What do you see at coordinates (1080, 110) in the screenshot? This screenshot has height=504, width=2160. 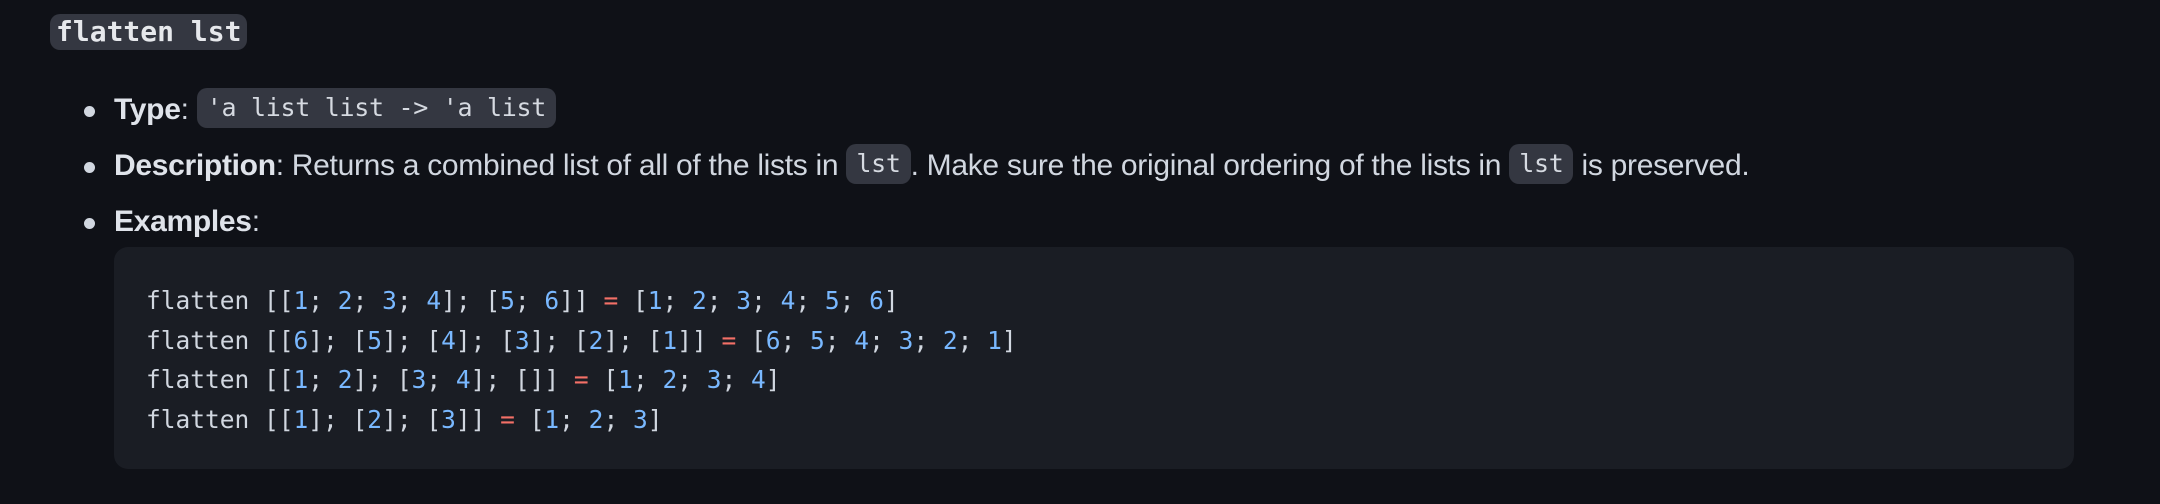 I see `type-item: Type: 'a list list -> 'a list` at bounding box center [1080, 110].